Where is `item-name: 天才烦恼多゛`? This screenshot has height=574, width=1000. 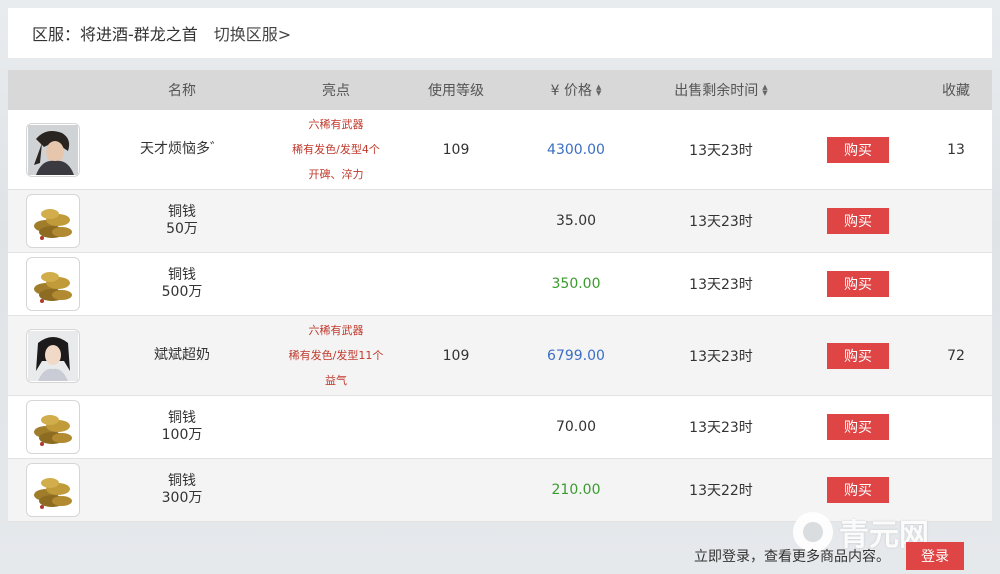
item-name: 天才烦恼多゛ is located at coordinates (182, 149).